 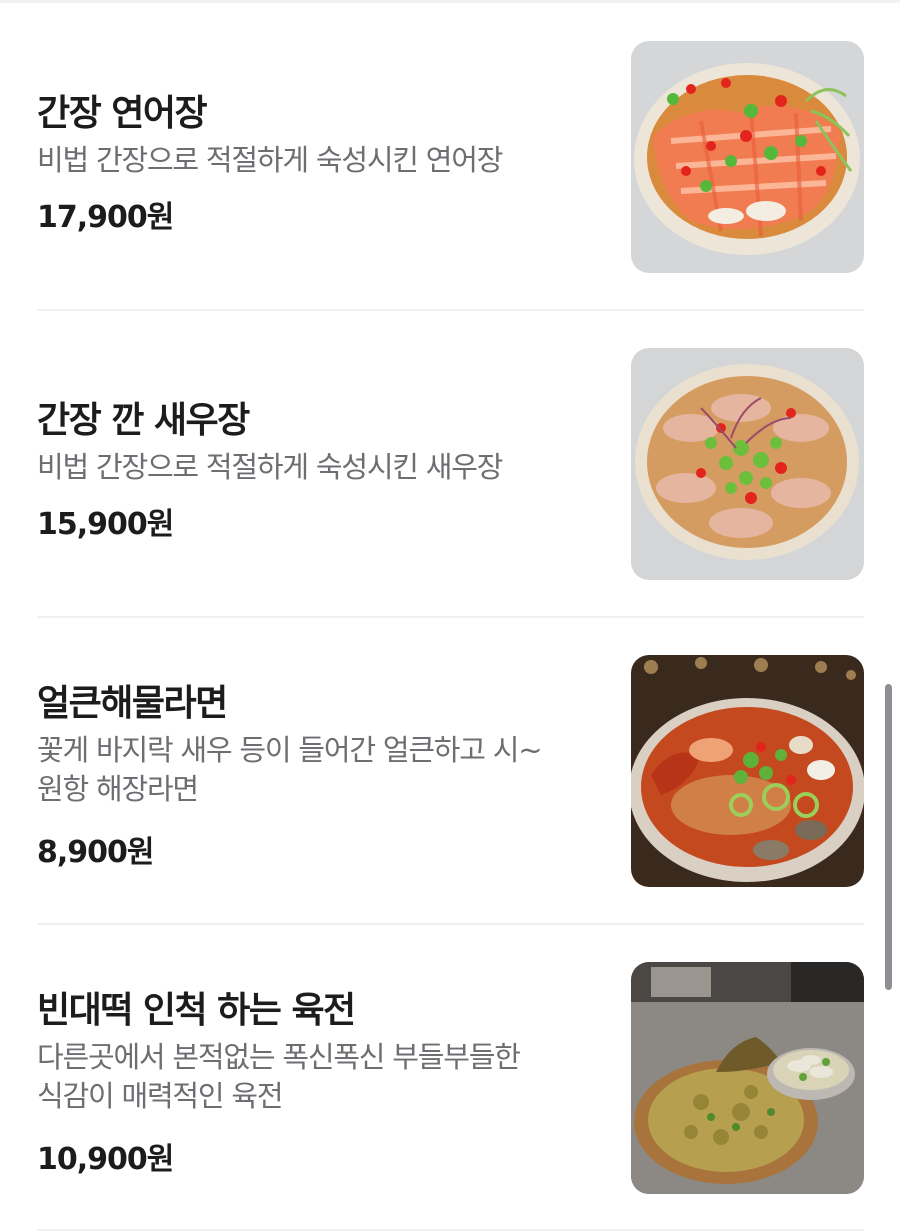 What do you see at coordinates (317, 1077) in the screenshot?
I see `menu-item-description: 다른곳에서 본적없는 폭신폭신 부들부들한 식감이 매력적인 육전` at bounding box center [317, 1077].